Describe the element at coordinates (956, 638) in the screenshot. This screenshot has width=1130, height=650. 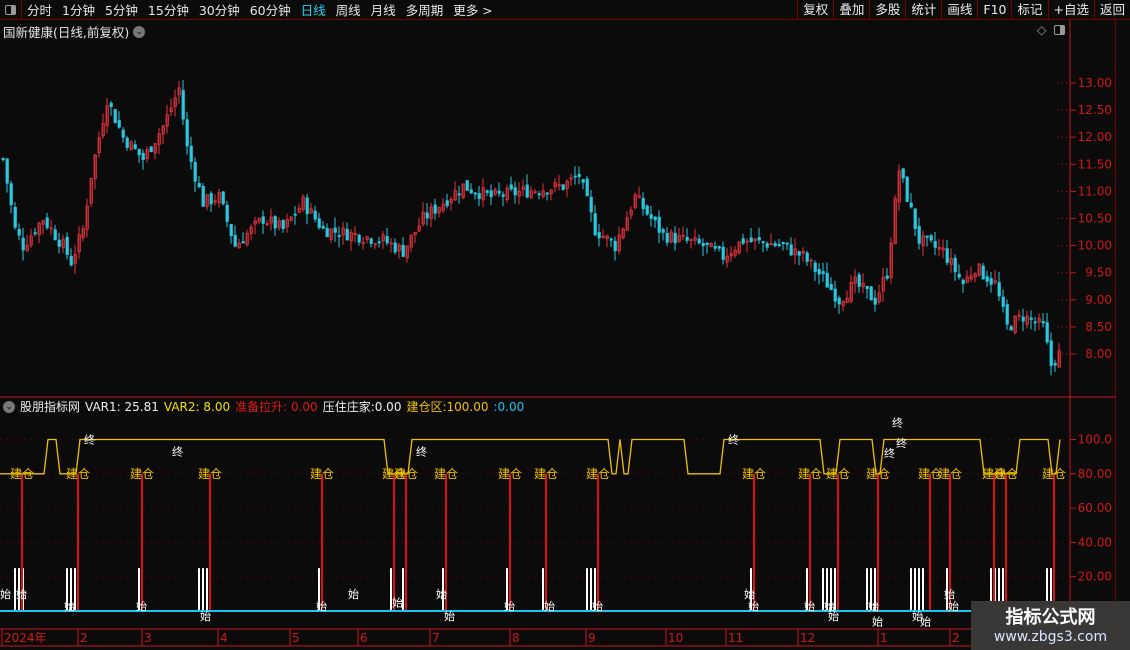
I see `xaxis-label: 2` at that location.